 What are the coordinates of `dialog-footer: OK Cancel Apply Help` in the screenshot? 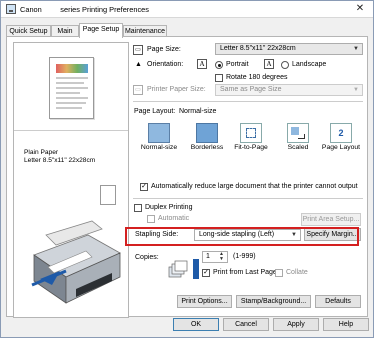 It's located at (187, 328).